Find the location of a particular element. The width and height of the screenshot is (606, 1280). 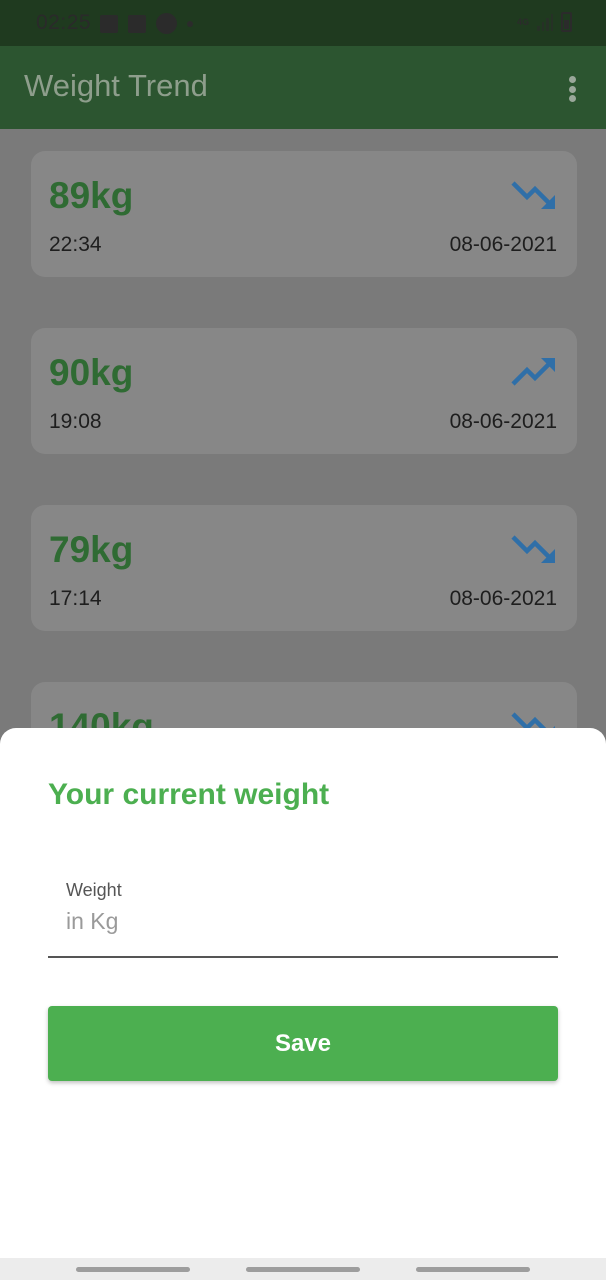

status-time: 02:25 is located at coordinates (64, 22).